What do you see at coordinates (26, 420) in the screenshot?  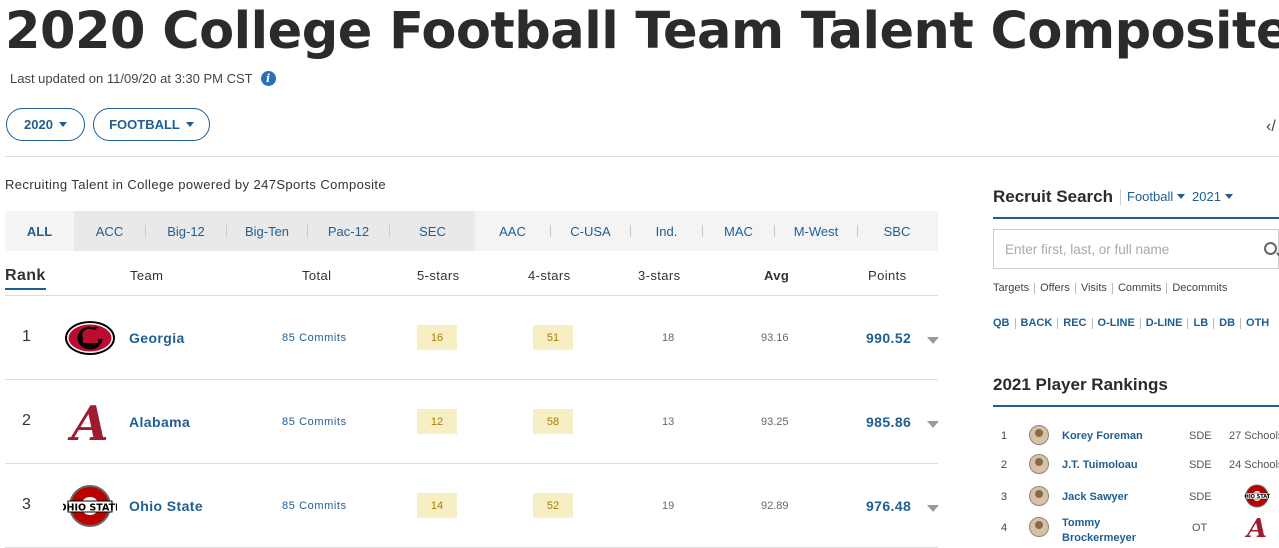 I see `rank-number: 2` at bounding box center [26, 420].